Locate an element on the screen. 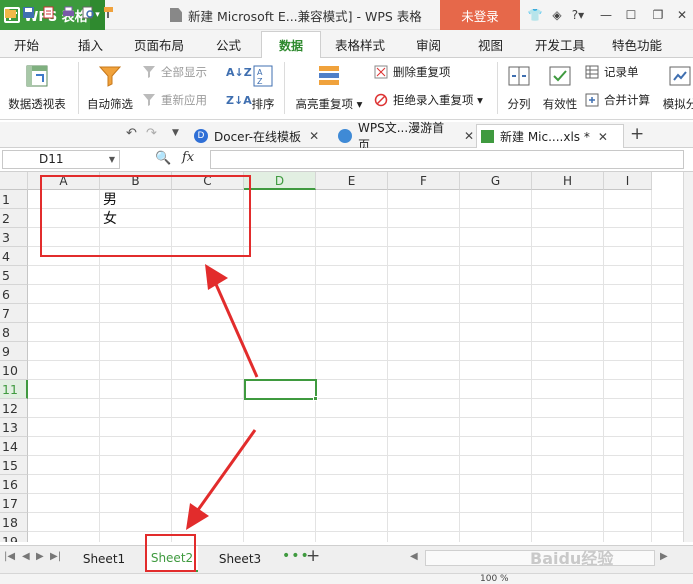  arrow-line-down is located at coordinates (226, 470).